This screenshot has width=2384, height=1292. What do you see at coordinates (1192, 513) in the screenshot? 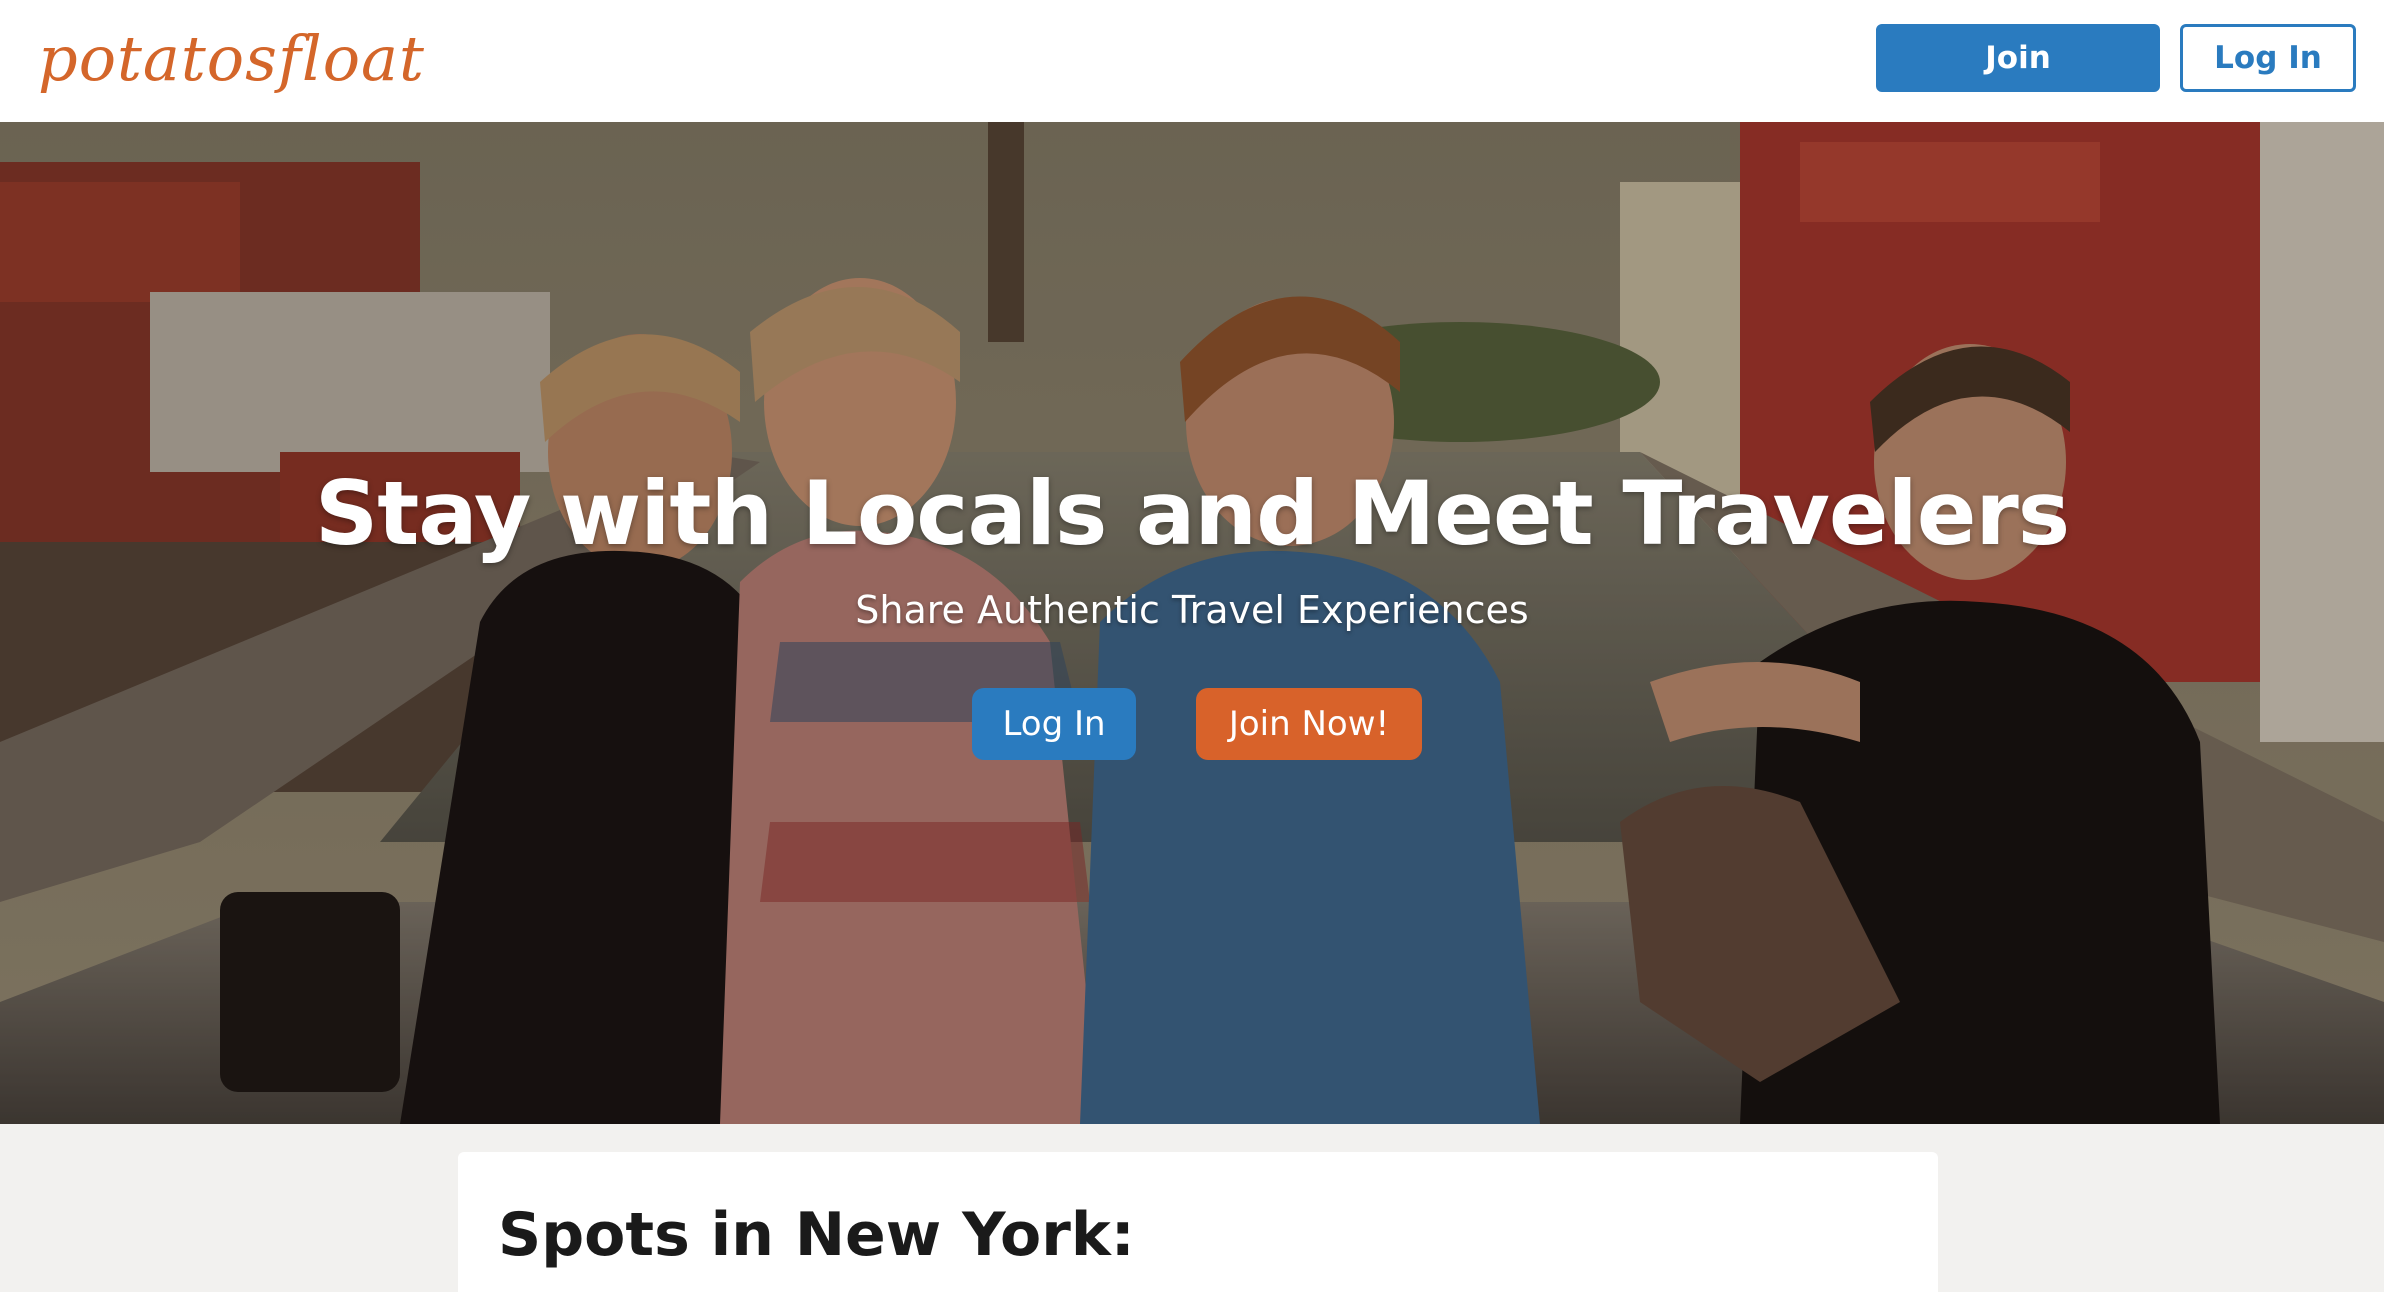
I see `hero-title: Stay with Locals and Meet Travelers` at bounding box center [1192, 513].